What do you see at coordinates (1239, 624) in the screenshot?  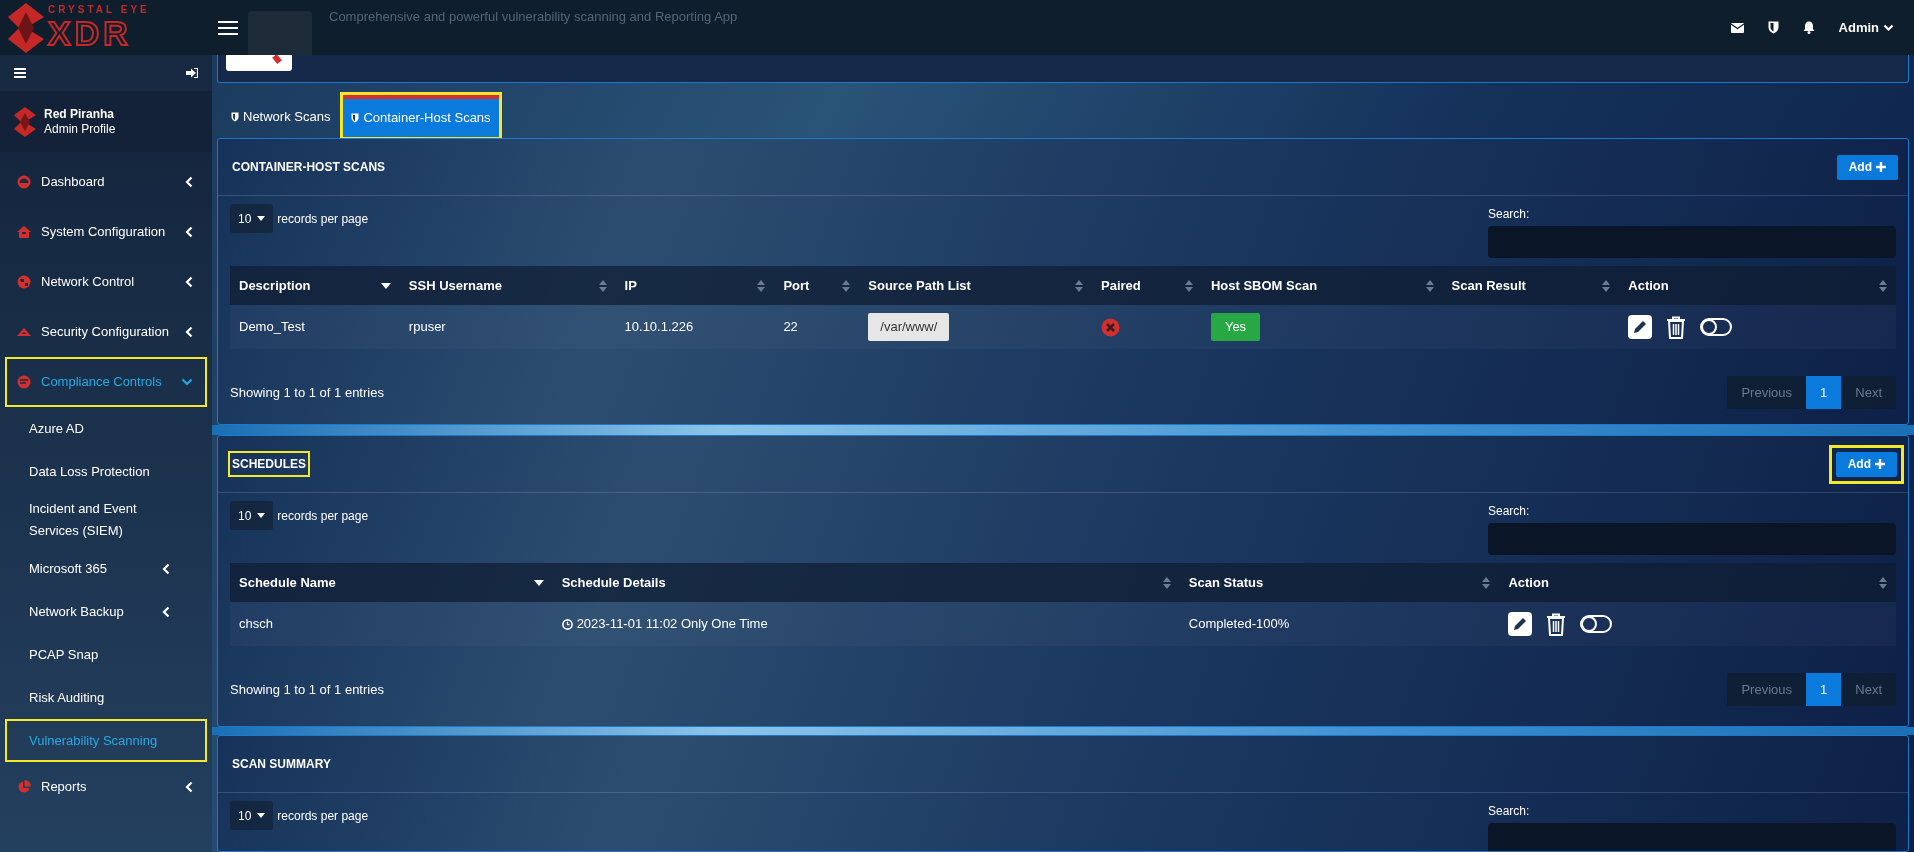 I see `table-cell: Completed-100%` at bounding box center [1239, 624].